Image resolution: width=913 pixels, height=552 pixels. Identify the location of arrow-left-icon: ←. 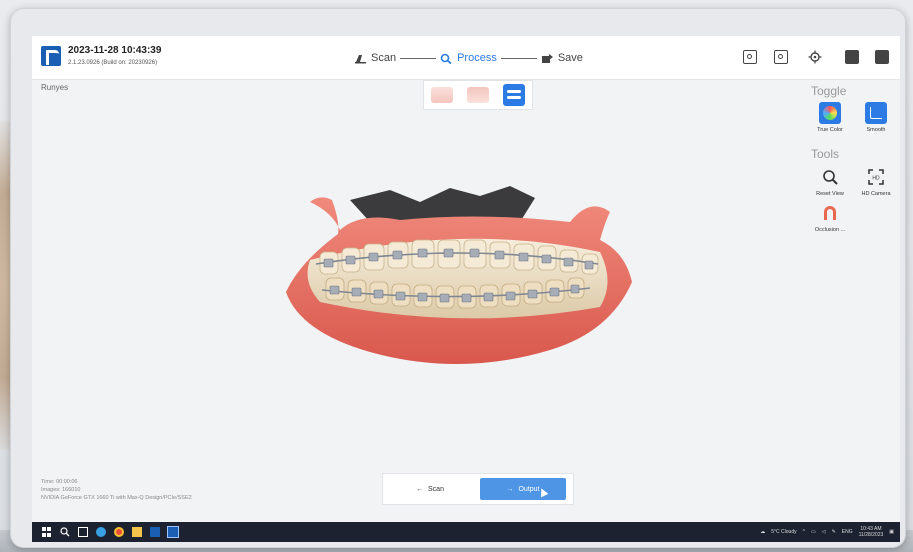
(420, 489).